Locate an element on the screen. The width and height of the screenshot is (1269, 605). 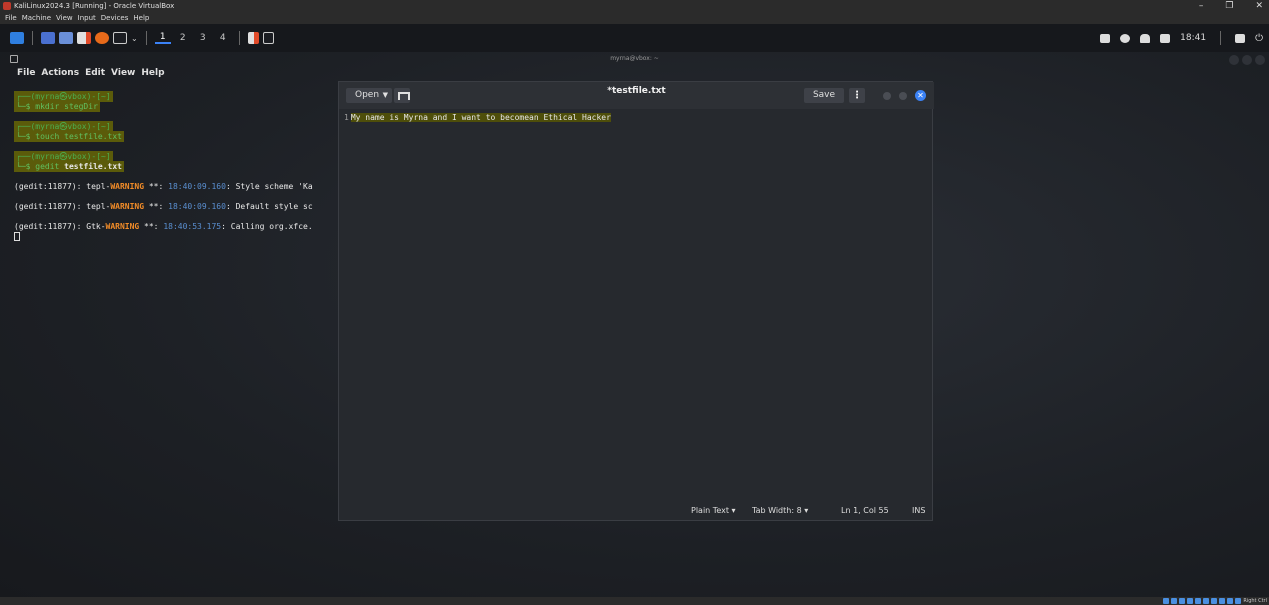
prompt-command: └─$ mkdir stegDir is located at coordinates (57, 106).